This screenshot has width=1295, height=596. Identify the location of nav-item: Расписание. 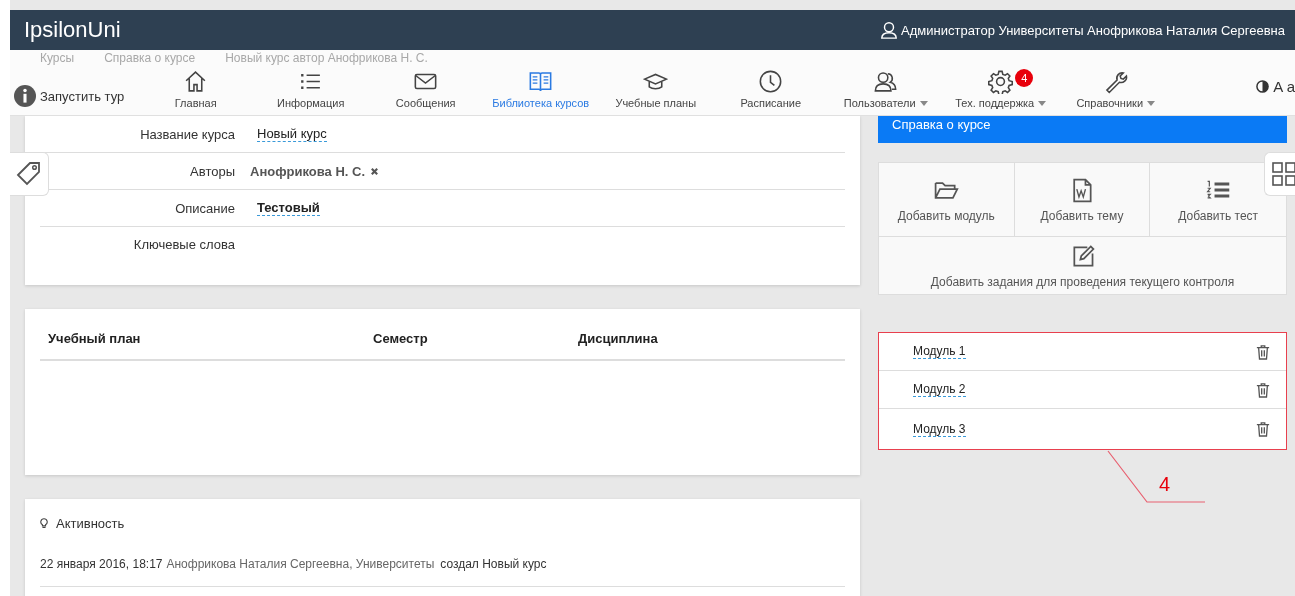
(771, 89).